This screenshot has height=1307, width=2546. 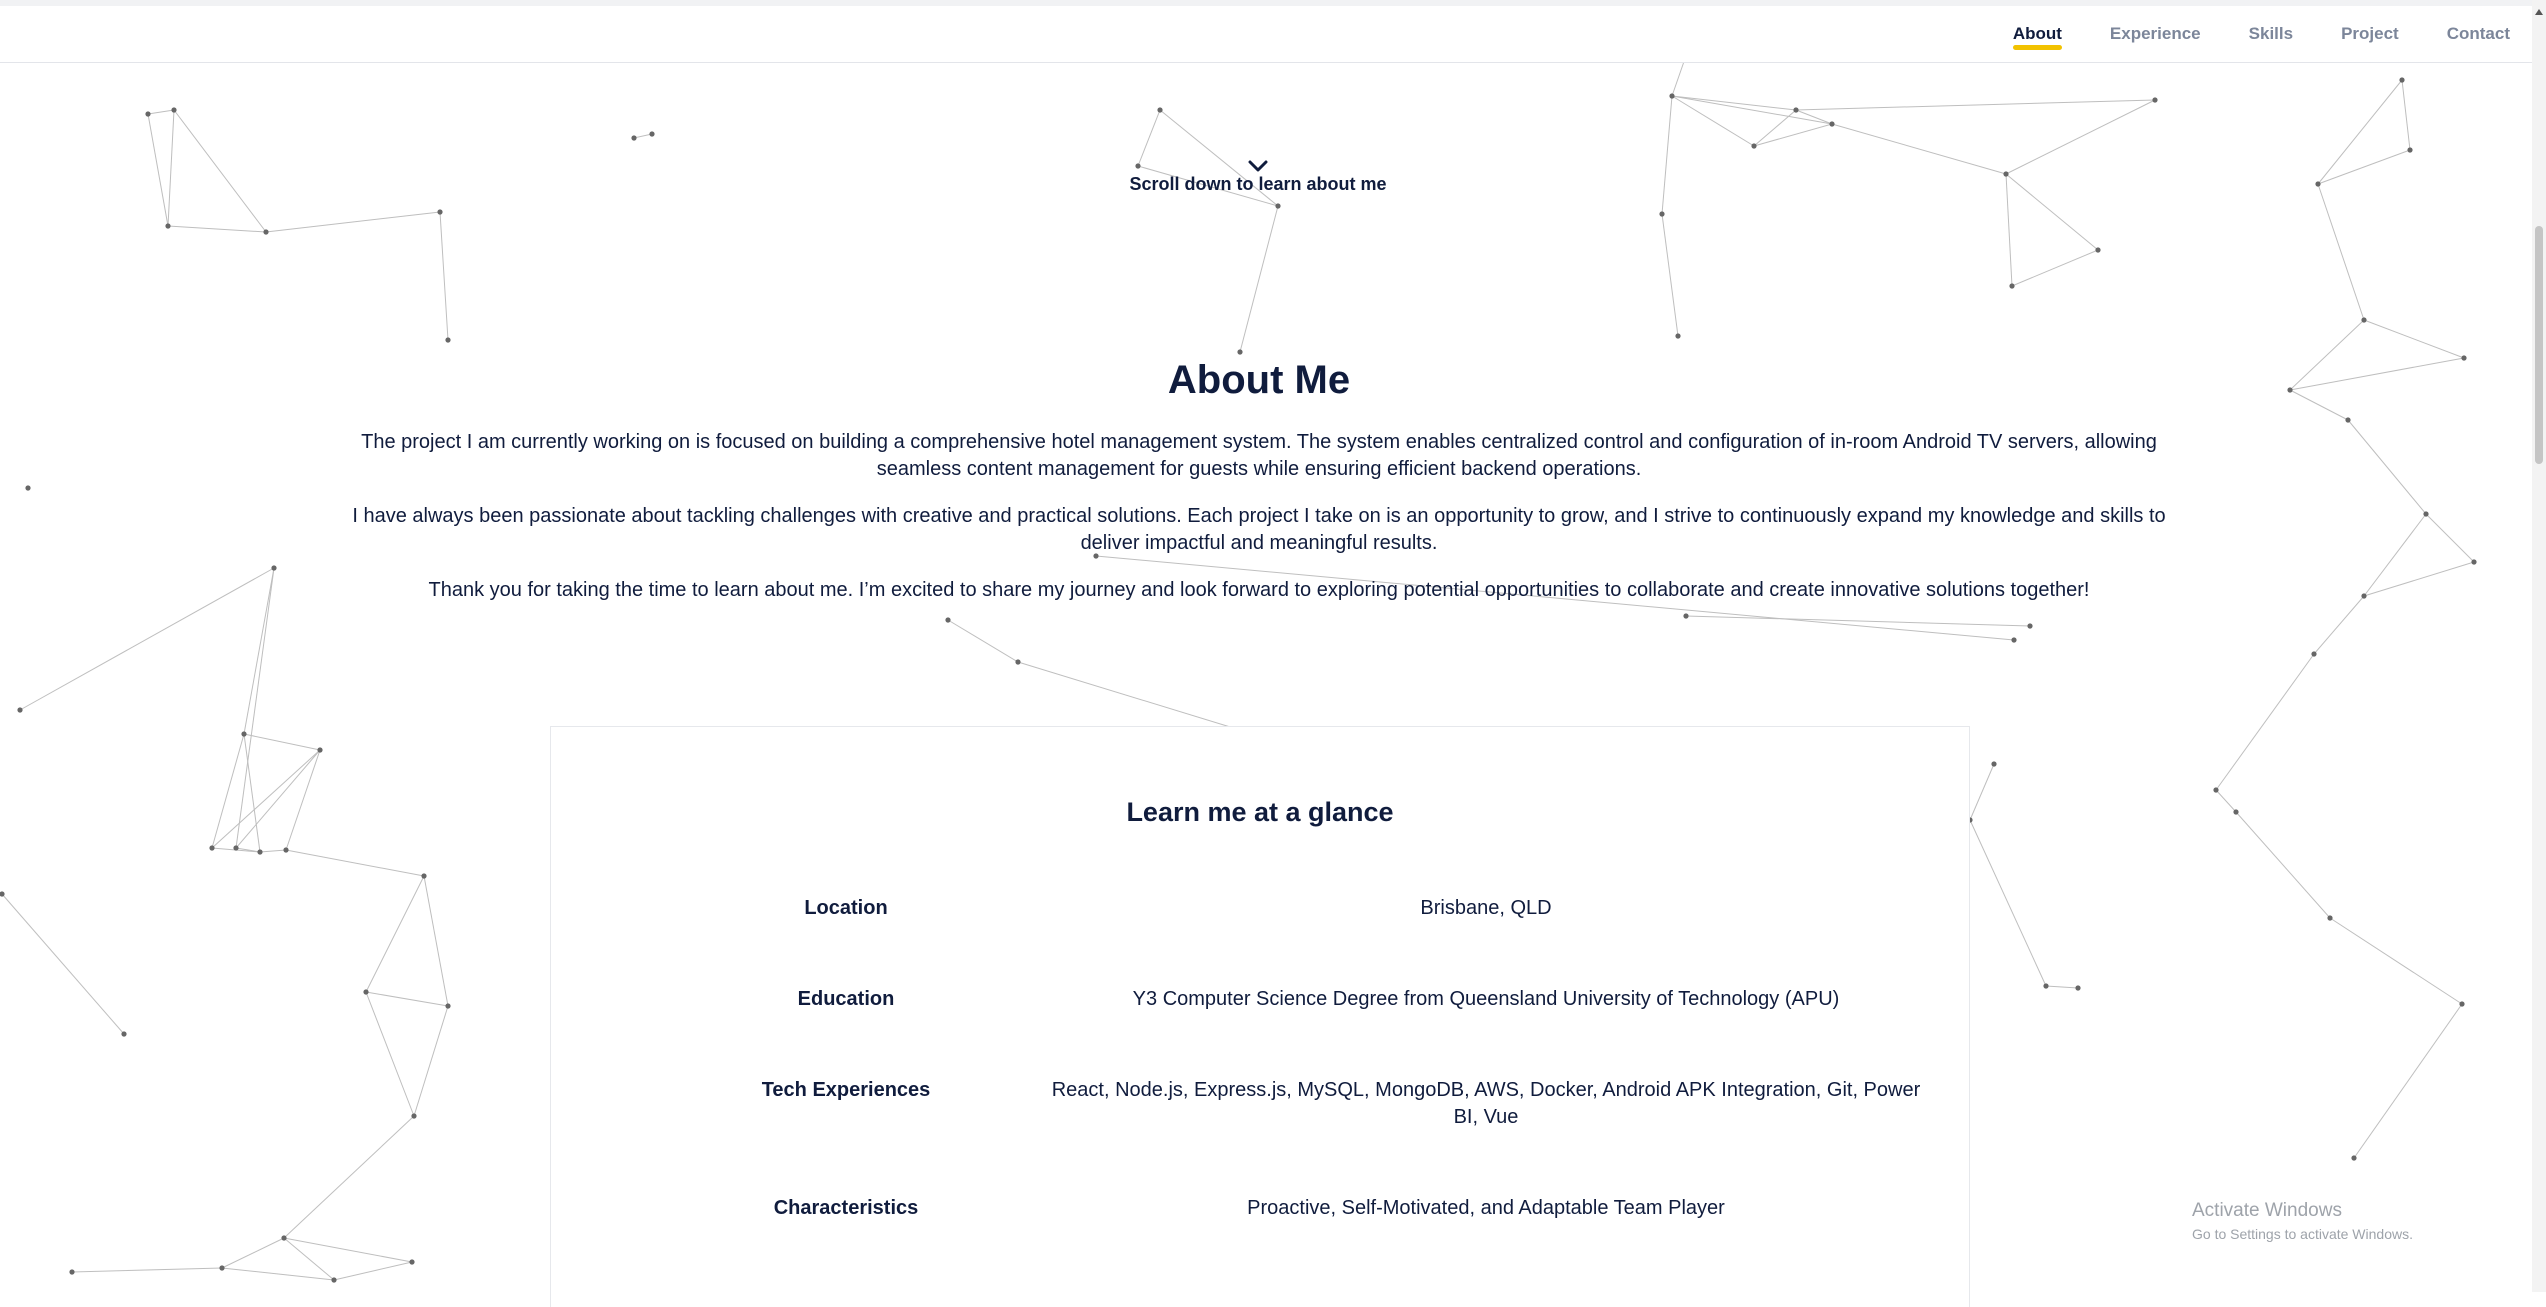 I want to click on nav-contact: Contact, so click(x=2478, y=34).